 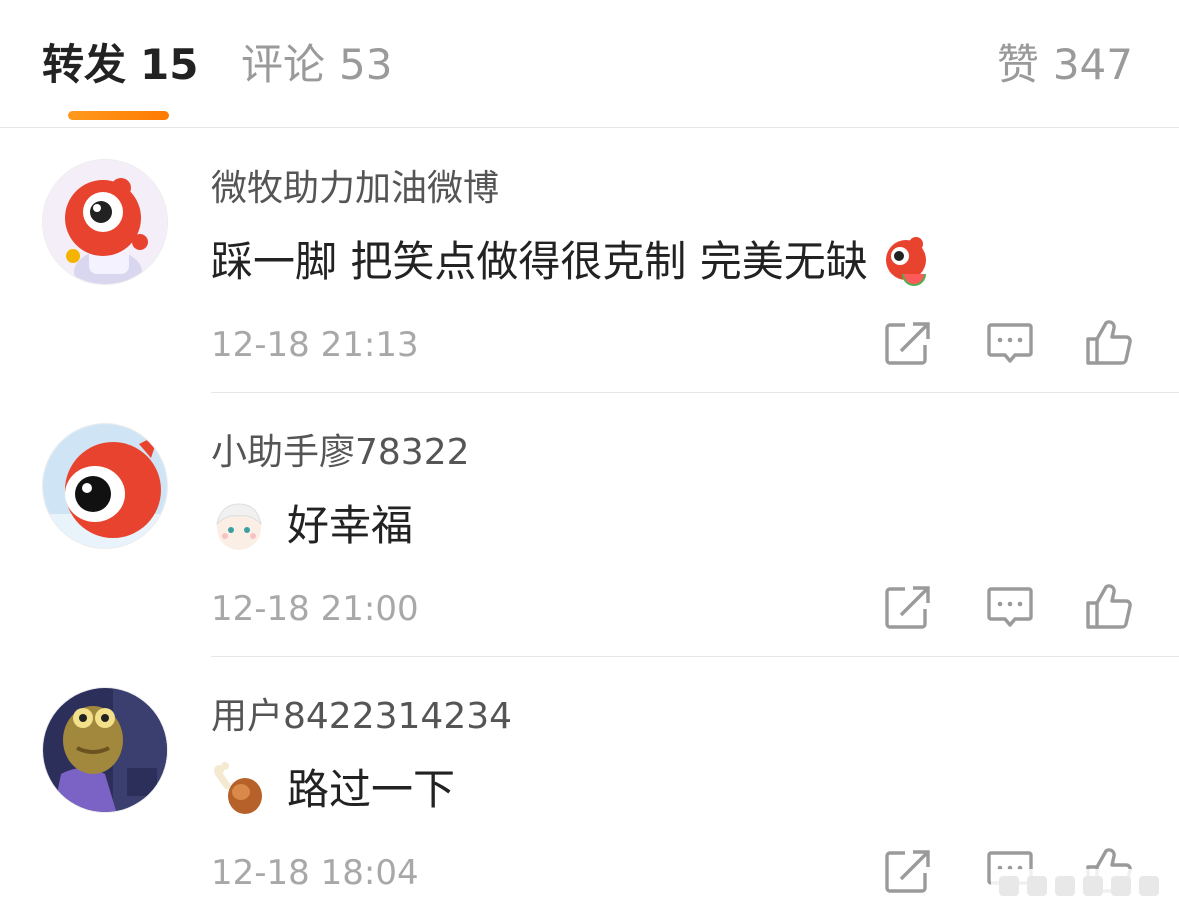 I want to click on comment-text: 好幸福, so click(x=312, y=526).